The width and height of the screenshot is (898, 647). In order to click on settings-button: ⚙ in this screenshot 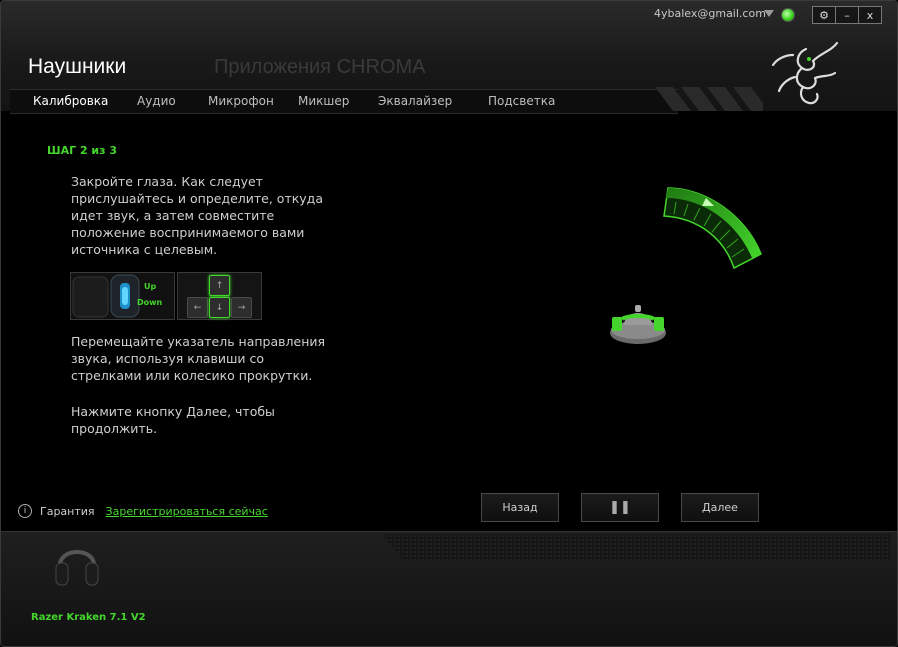, I will do `click(824, 15)`.